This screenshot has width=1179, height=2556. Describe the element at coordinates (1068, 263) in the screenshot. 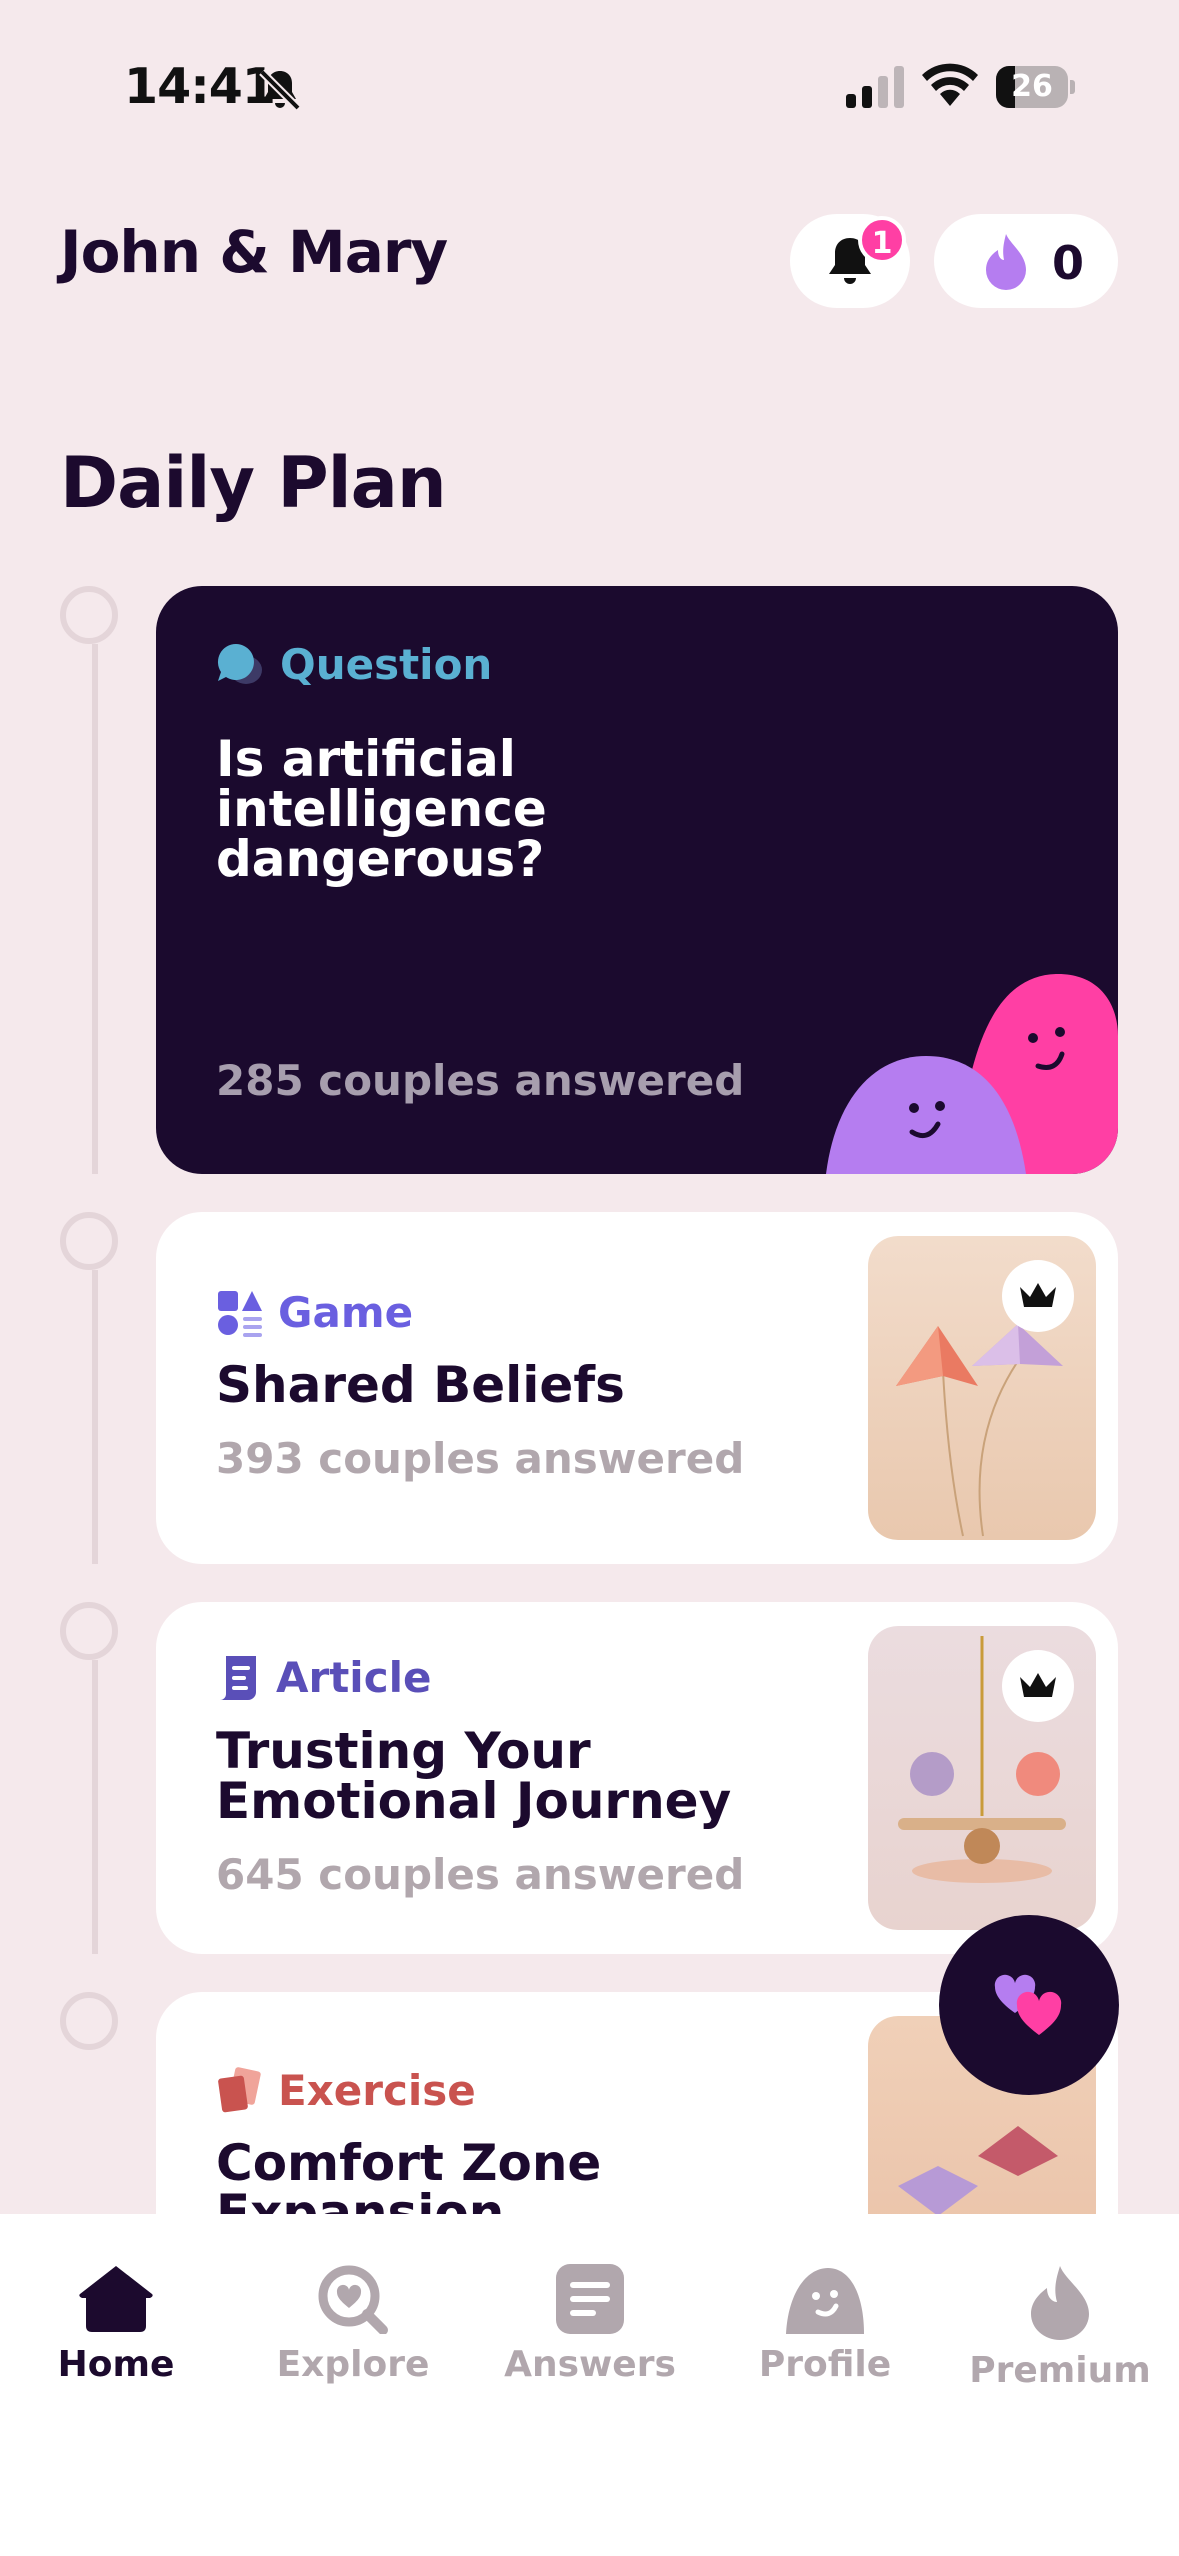

I see `flame-count: 0` at that location.